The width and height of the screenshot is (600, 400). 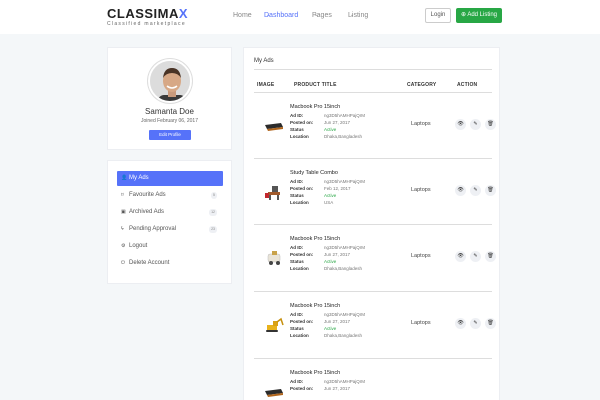 I want to click on bookmark-icon: ⌑, so click(x=122, y=195).